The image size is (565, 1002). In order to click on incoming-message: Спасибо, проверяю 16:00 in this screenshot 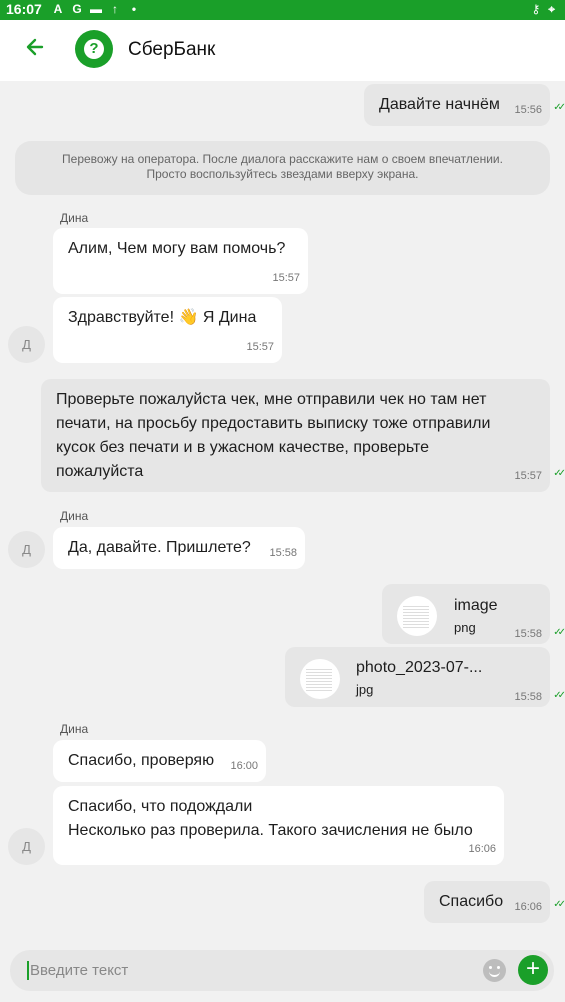, I will do `click(159, 761)`.